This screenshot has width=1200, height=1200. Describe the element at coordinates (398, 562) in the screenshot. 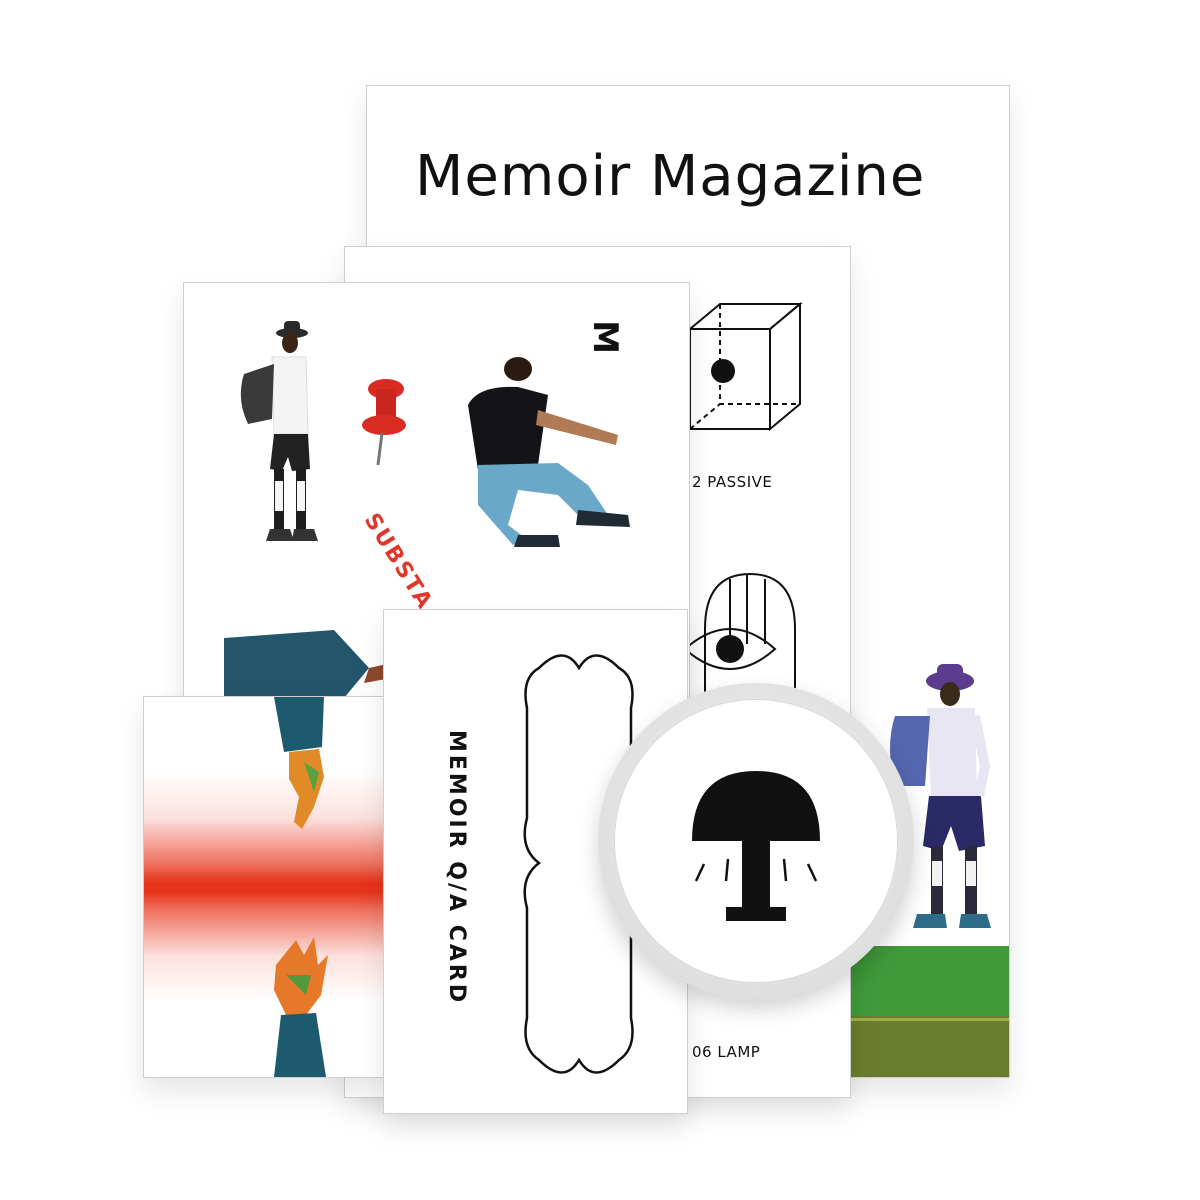

I see `curved-brand-text: SUBSTA` at that location.